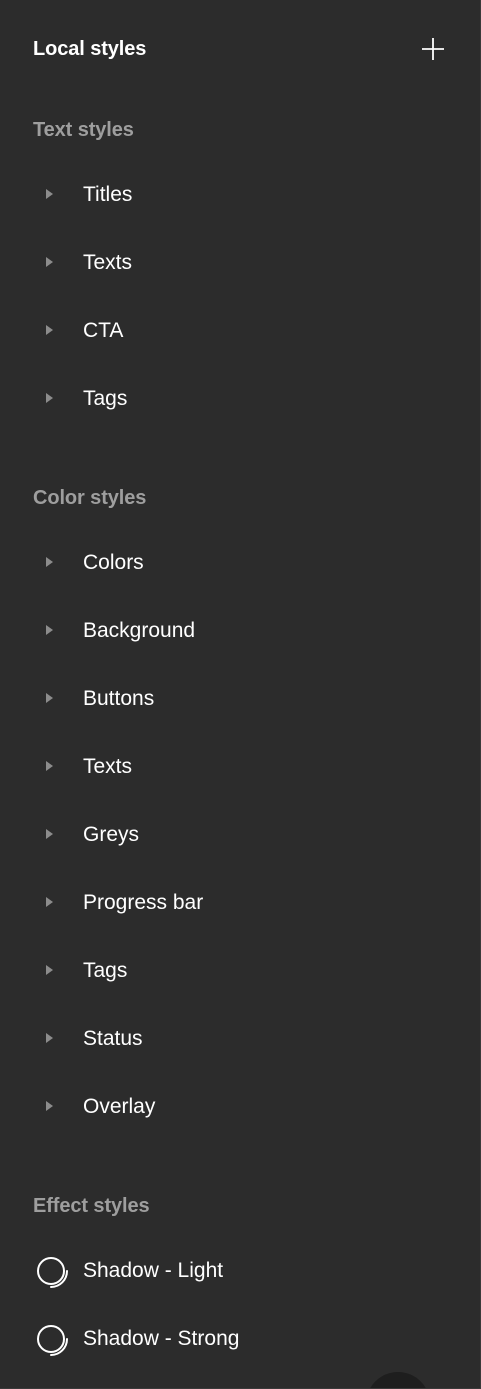 The height and width of the screenshot is (1389, 481). What do you see at coordinates (139, 630) in the screenshot?
I see `style-group-label: Background` at bounding box center [139, 630].